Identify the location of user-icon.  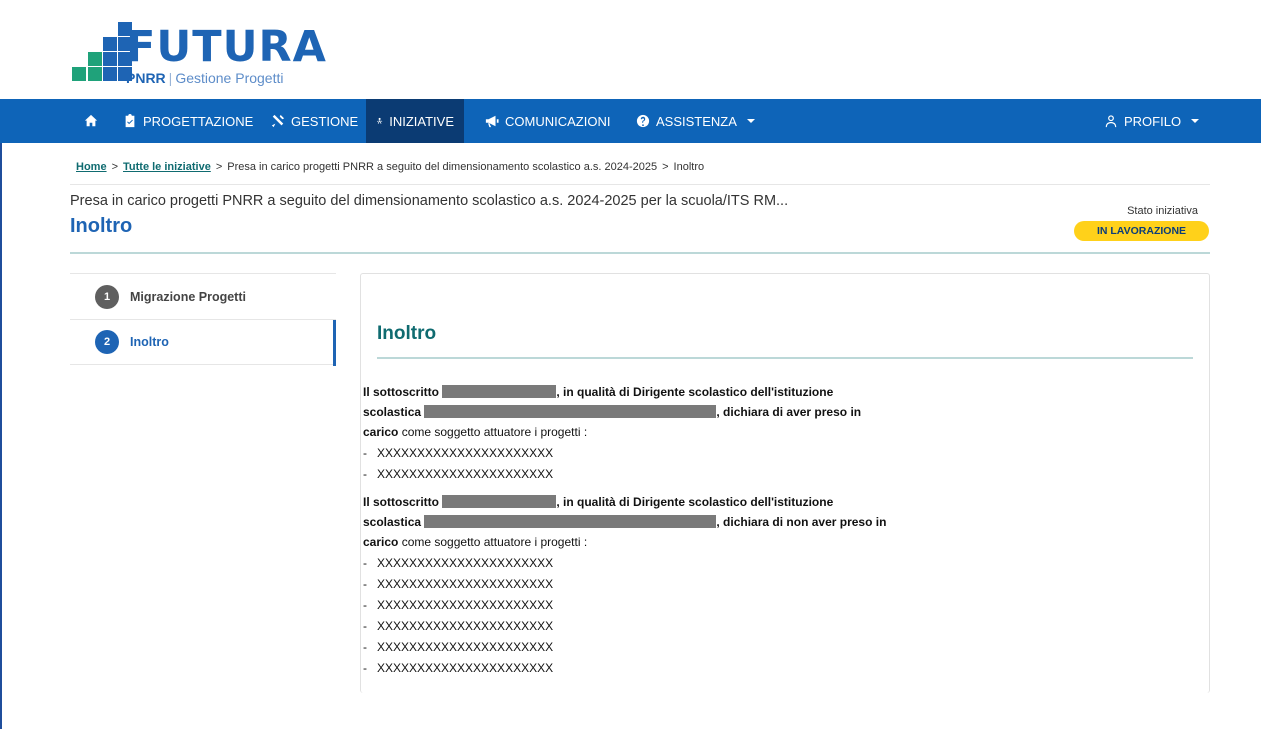
(1111, 121).